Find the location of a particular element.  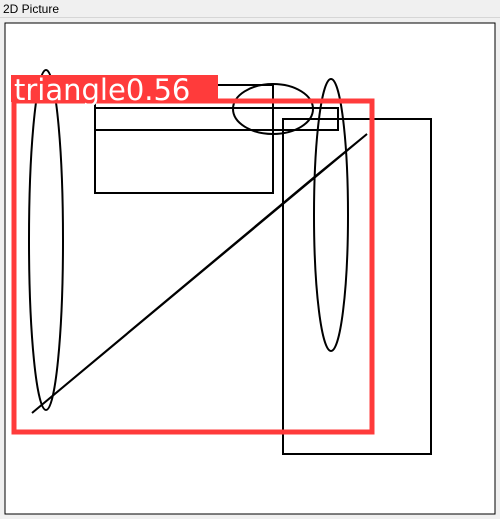

detection-label-text: triangle0.56 is located at coordinates (102, 90).